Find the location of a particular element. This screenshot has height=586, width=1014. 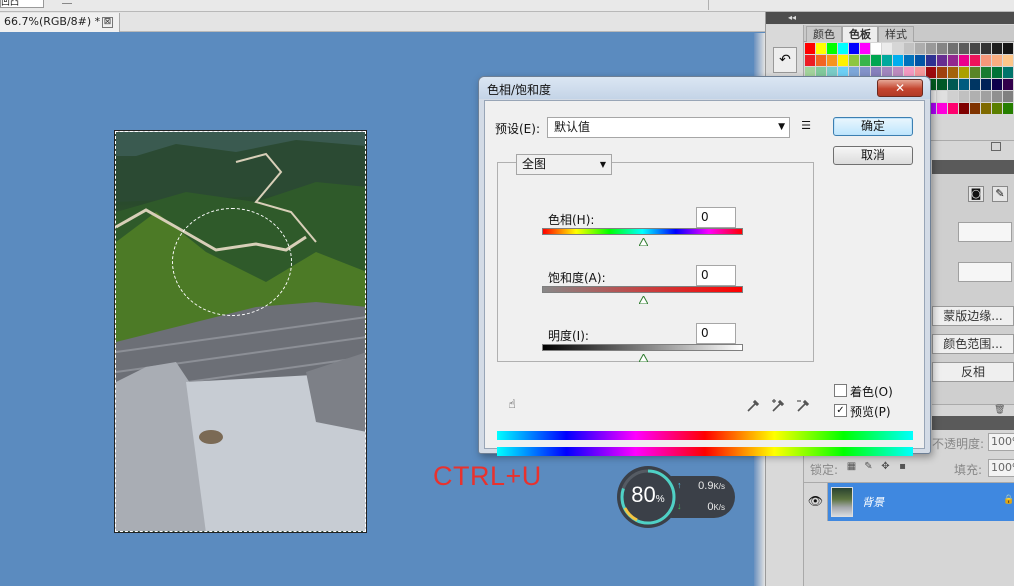

hue-slider is located at coordinates (642, 231).